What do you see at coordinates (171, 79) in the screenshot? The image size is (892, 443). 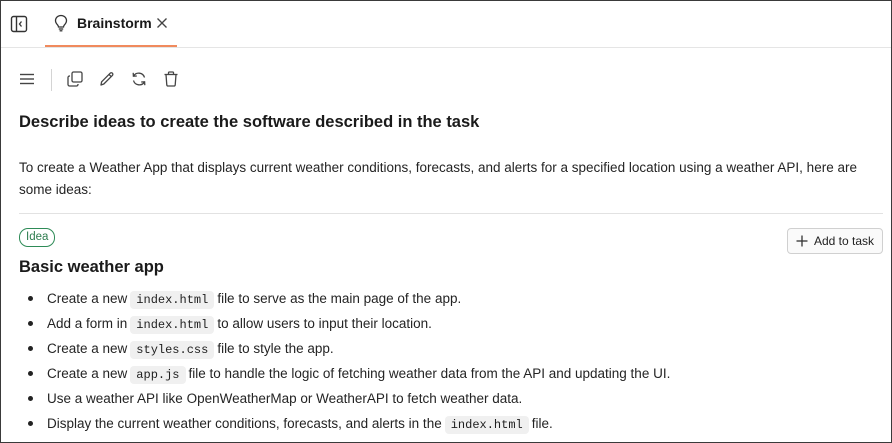 I see `trash-icon` at bounding box center [171, 79].